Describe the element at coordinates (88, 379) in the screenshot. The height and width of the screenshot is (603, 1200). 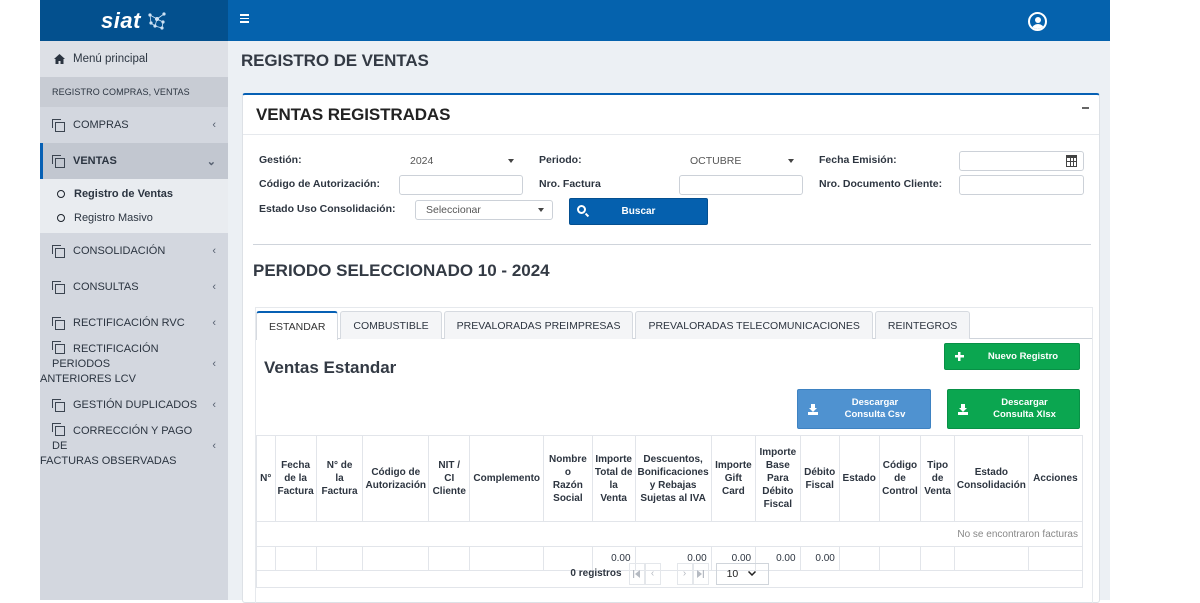
I see `label-line-2: ANTERIORES LCV` at that location.